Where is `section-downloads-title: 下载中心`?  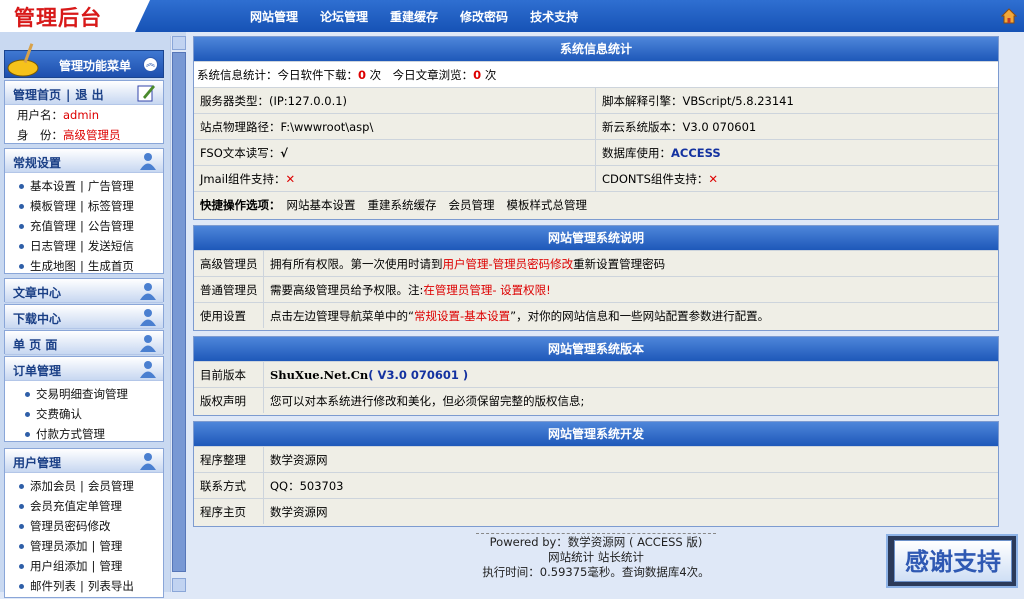
section-downloads-title: 下载中心 is located at coordinates (37, 318).